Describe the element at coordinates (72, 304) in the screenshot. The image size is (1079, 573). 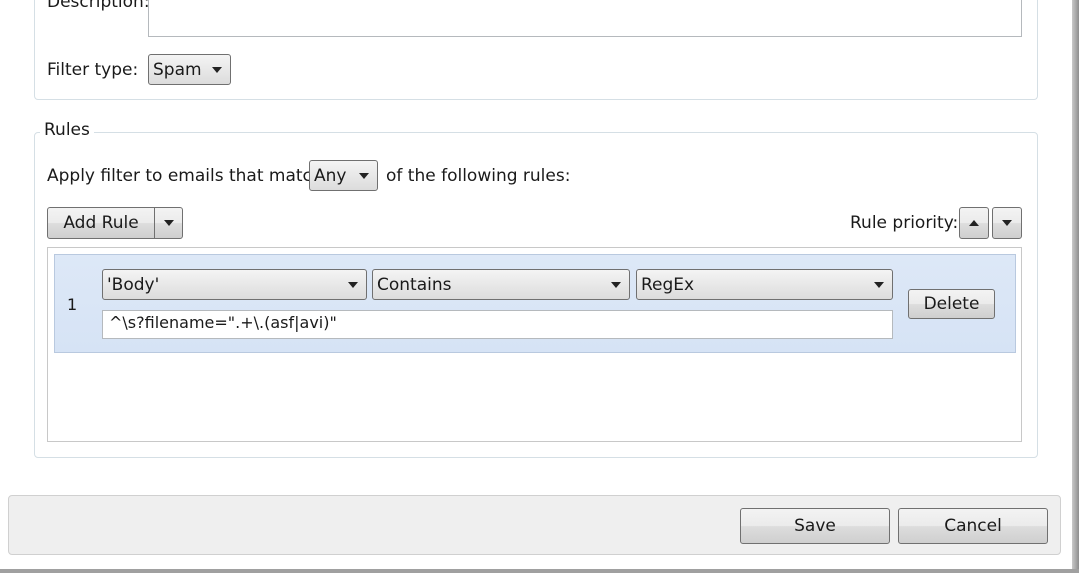
I see `rule-number: 1` at that location.